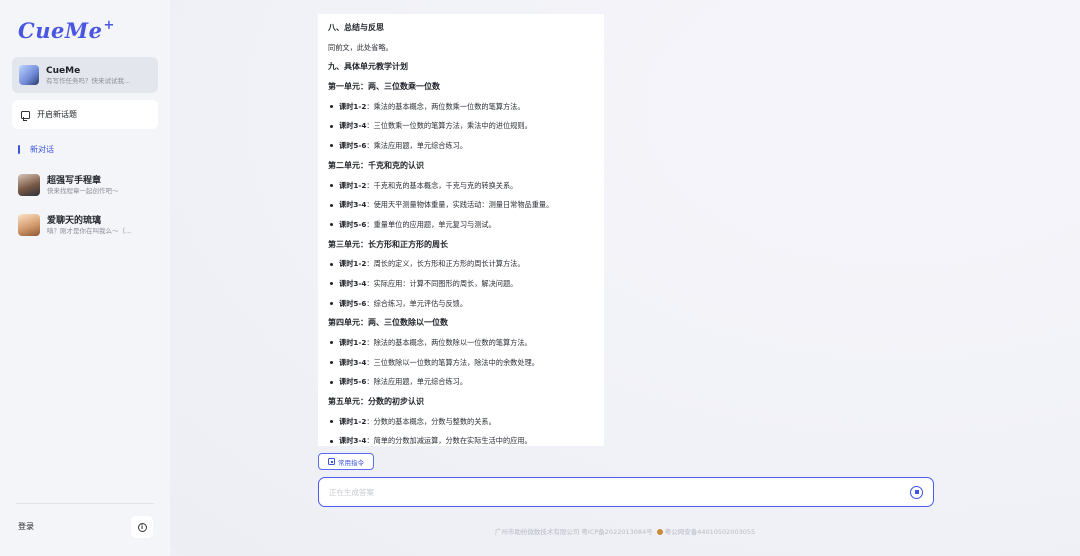 The height and width of the screenshot is (556, 1080). Describe the element at coordinates (360, 47) in the screenshot. I see `paragraph: 同前文，此处省略。` at that location.